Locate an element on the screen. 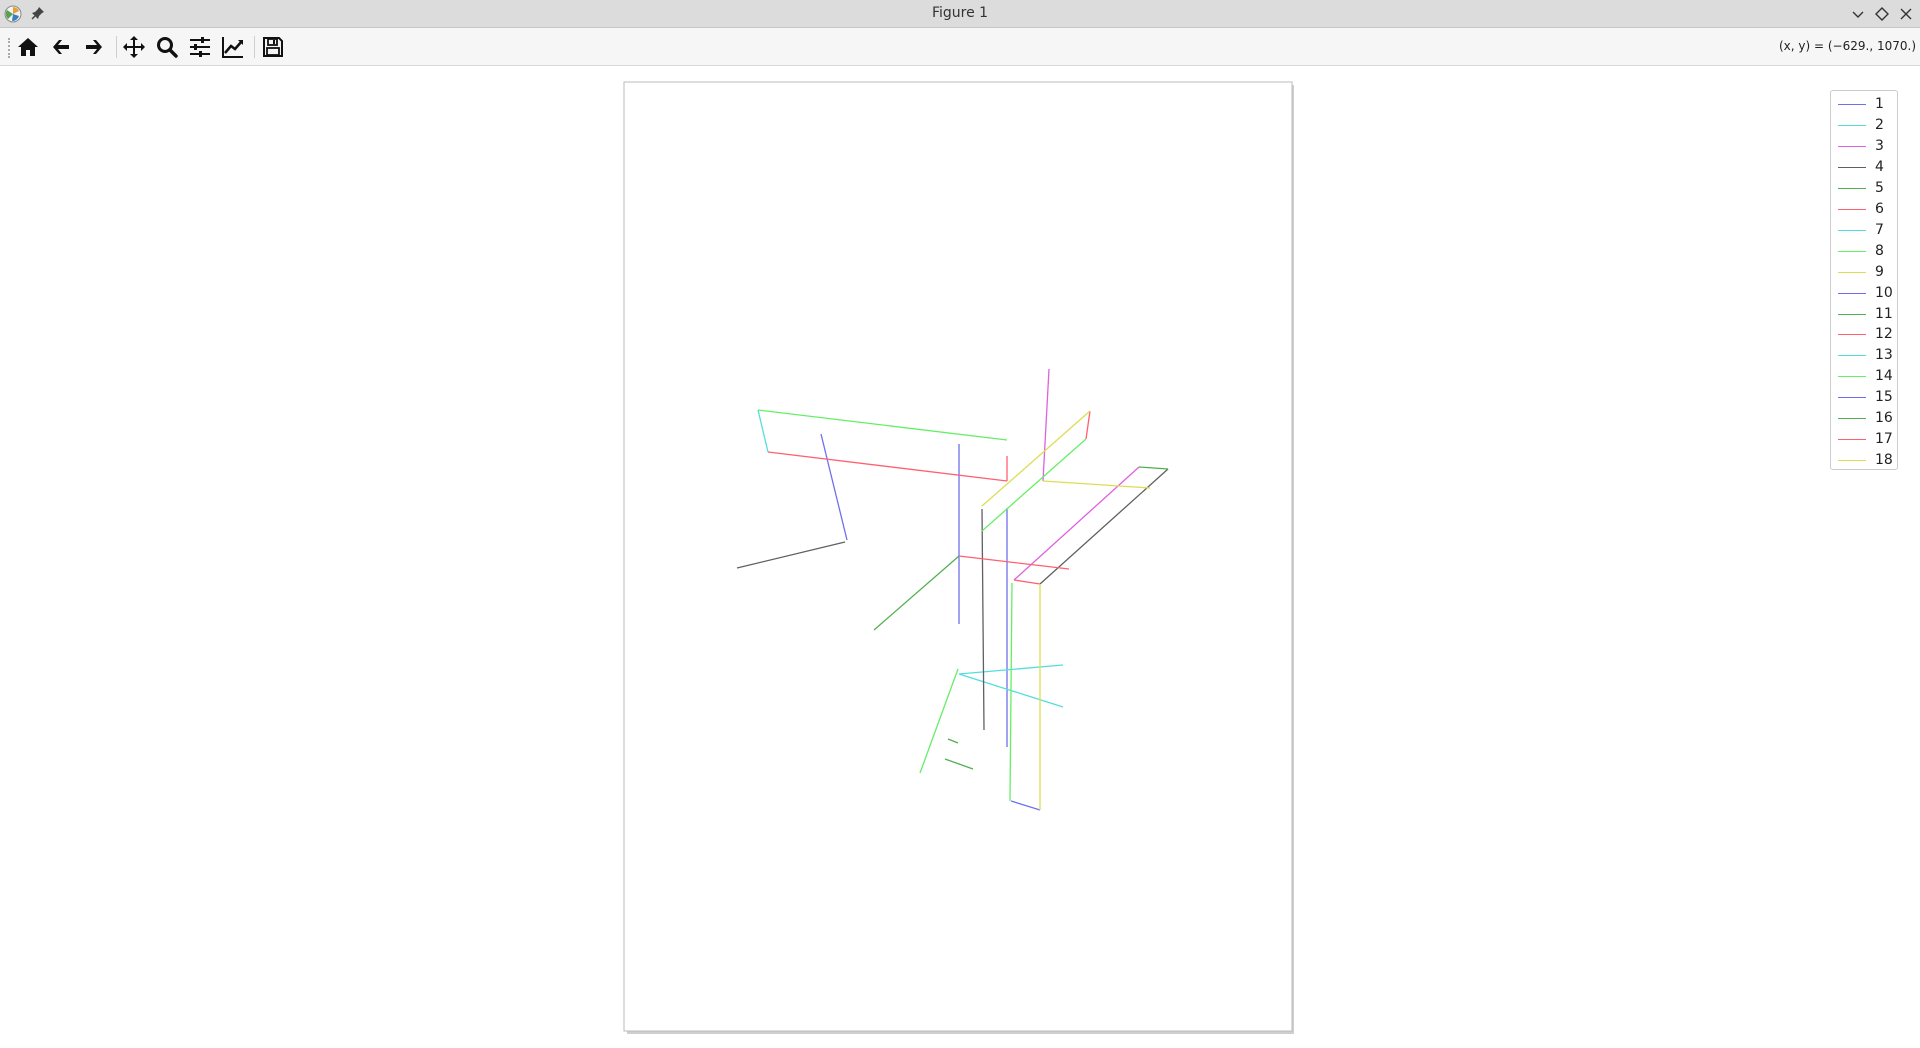 The image size is (1920, 1048). legend-entry: 18 is located at coordinates (1864, 460).